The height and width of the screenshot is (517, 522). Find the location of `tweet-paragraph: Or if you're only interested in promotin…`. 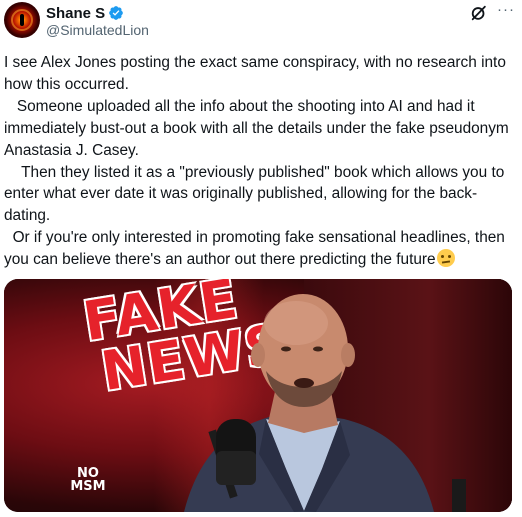

tweet-paragraph: Or if you're only interested in promotin… is located at coordinates (257, 249).